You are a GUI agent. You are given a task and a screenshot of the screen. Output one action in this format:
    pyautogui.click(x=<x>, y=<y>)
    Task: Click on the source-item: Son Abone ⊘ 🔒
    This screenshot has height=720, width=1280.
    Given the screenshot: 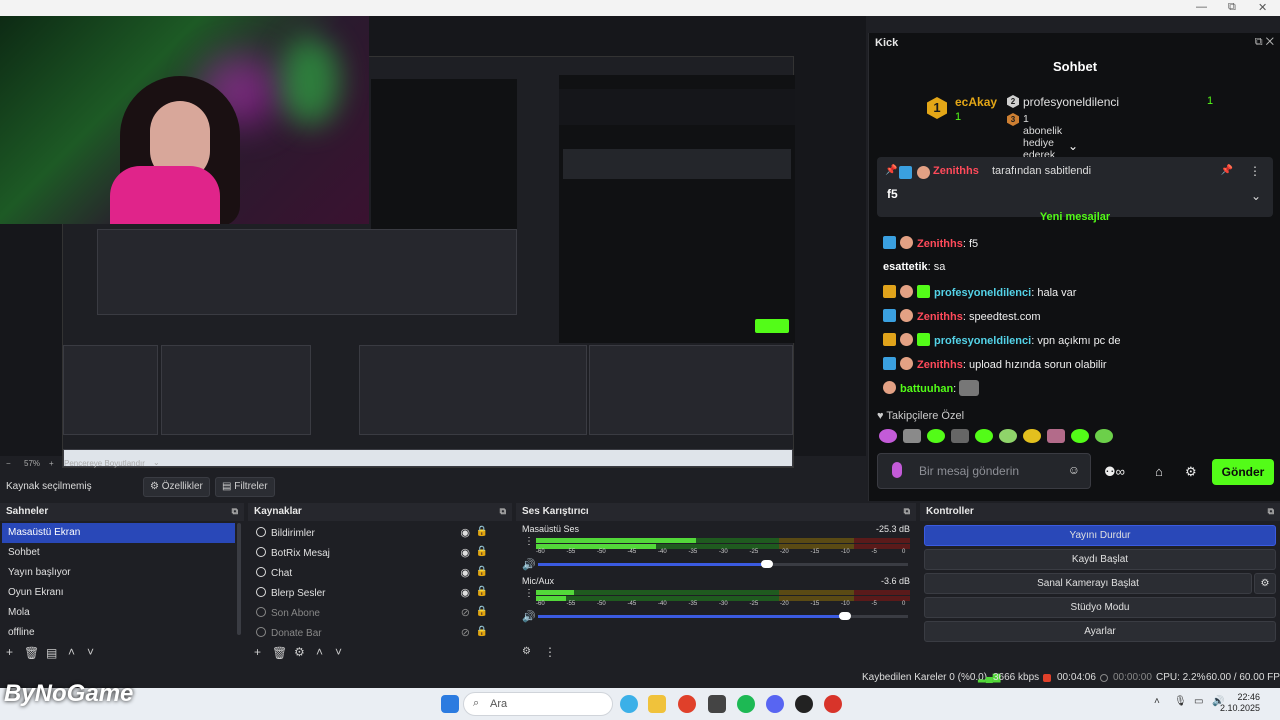 What is the action you would take?
    pyautogui.click(x=375, y=613)
    